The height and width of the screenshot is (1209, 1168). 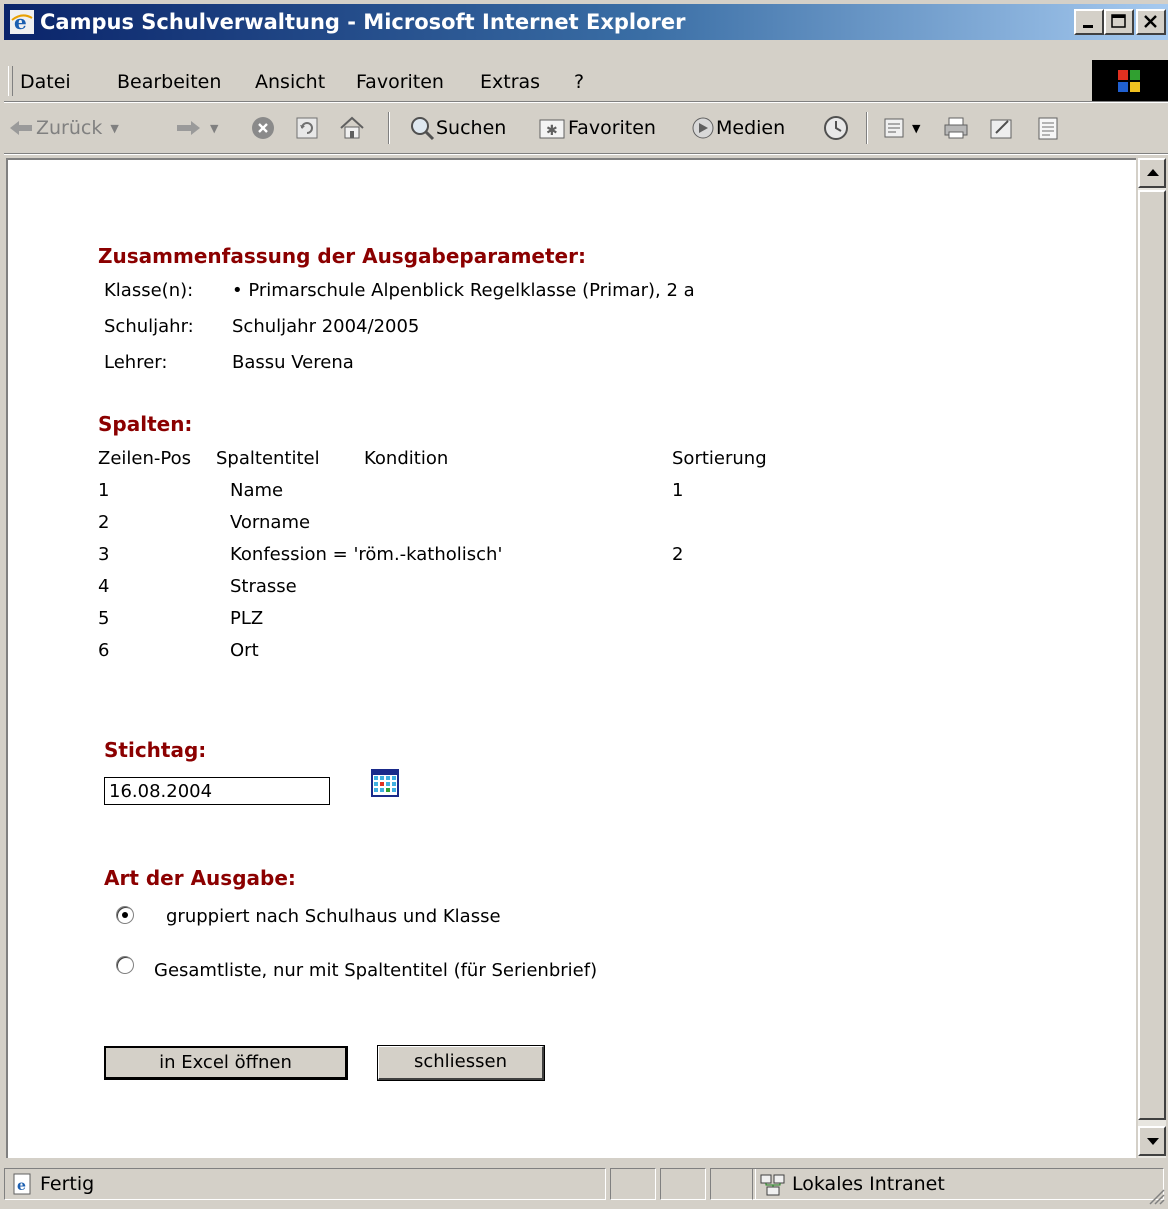 What do you see at coordinates (1129, 81) in the screenshot?
I see `windows-flag-icon` at bounding box center [1129, 81].